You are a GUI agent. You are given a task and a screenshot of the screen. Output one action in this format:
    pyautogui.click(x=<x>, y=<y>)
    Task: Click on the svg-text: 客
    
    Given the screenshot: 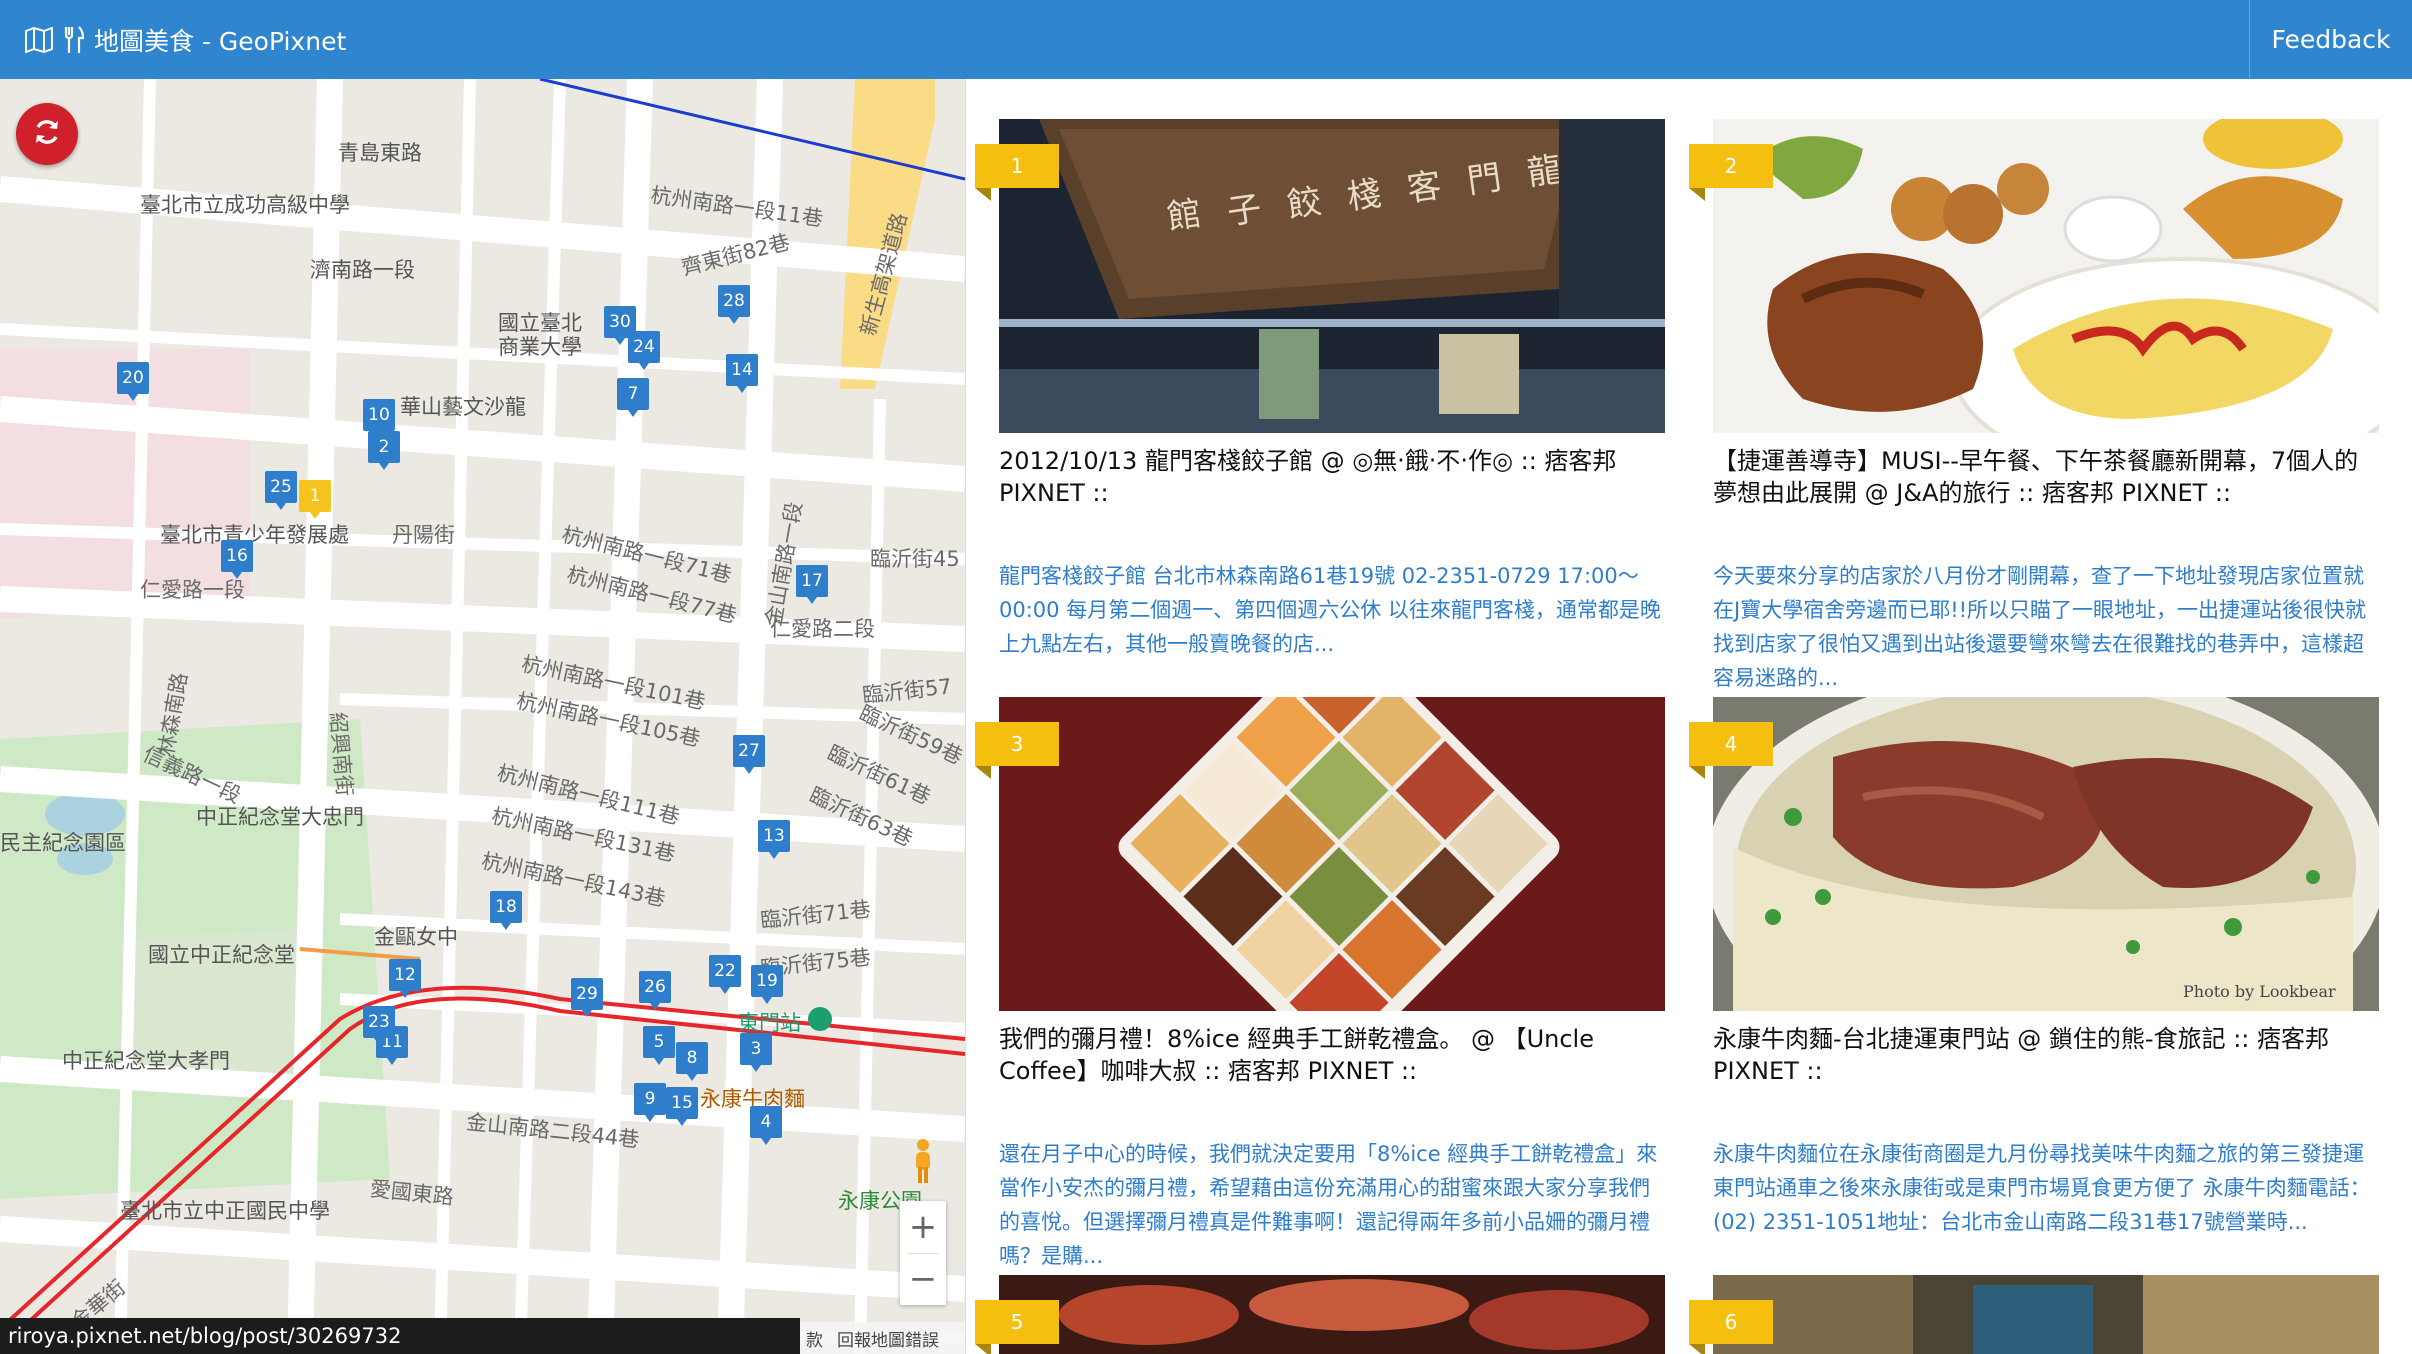 What is the action you would take?
    pyautogui.click(x=1424, y=188)
    